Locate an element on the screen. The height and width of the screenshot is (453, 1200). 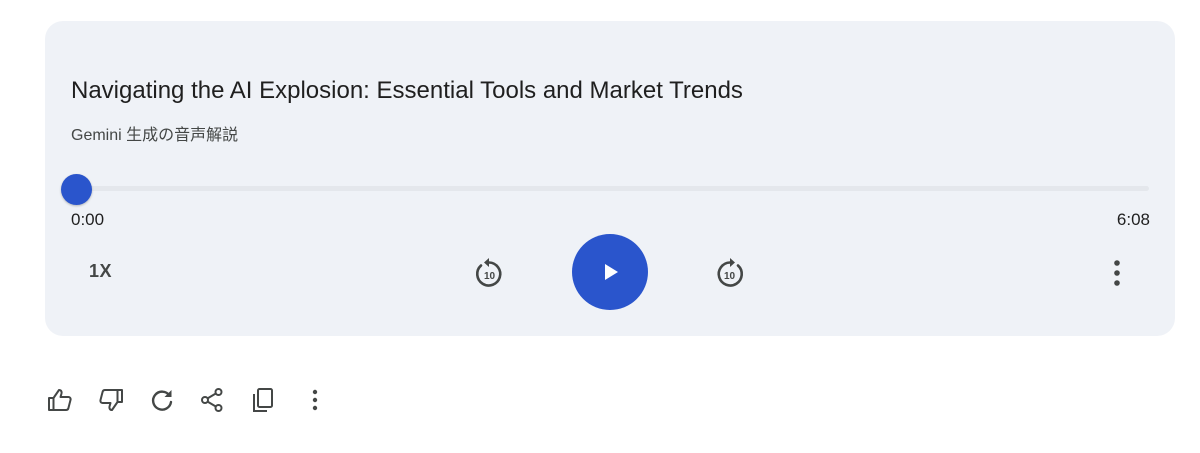
copy-button is located at coordinates (263, 400).